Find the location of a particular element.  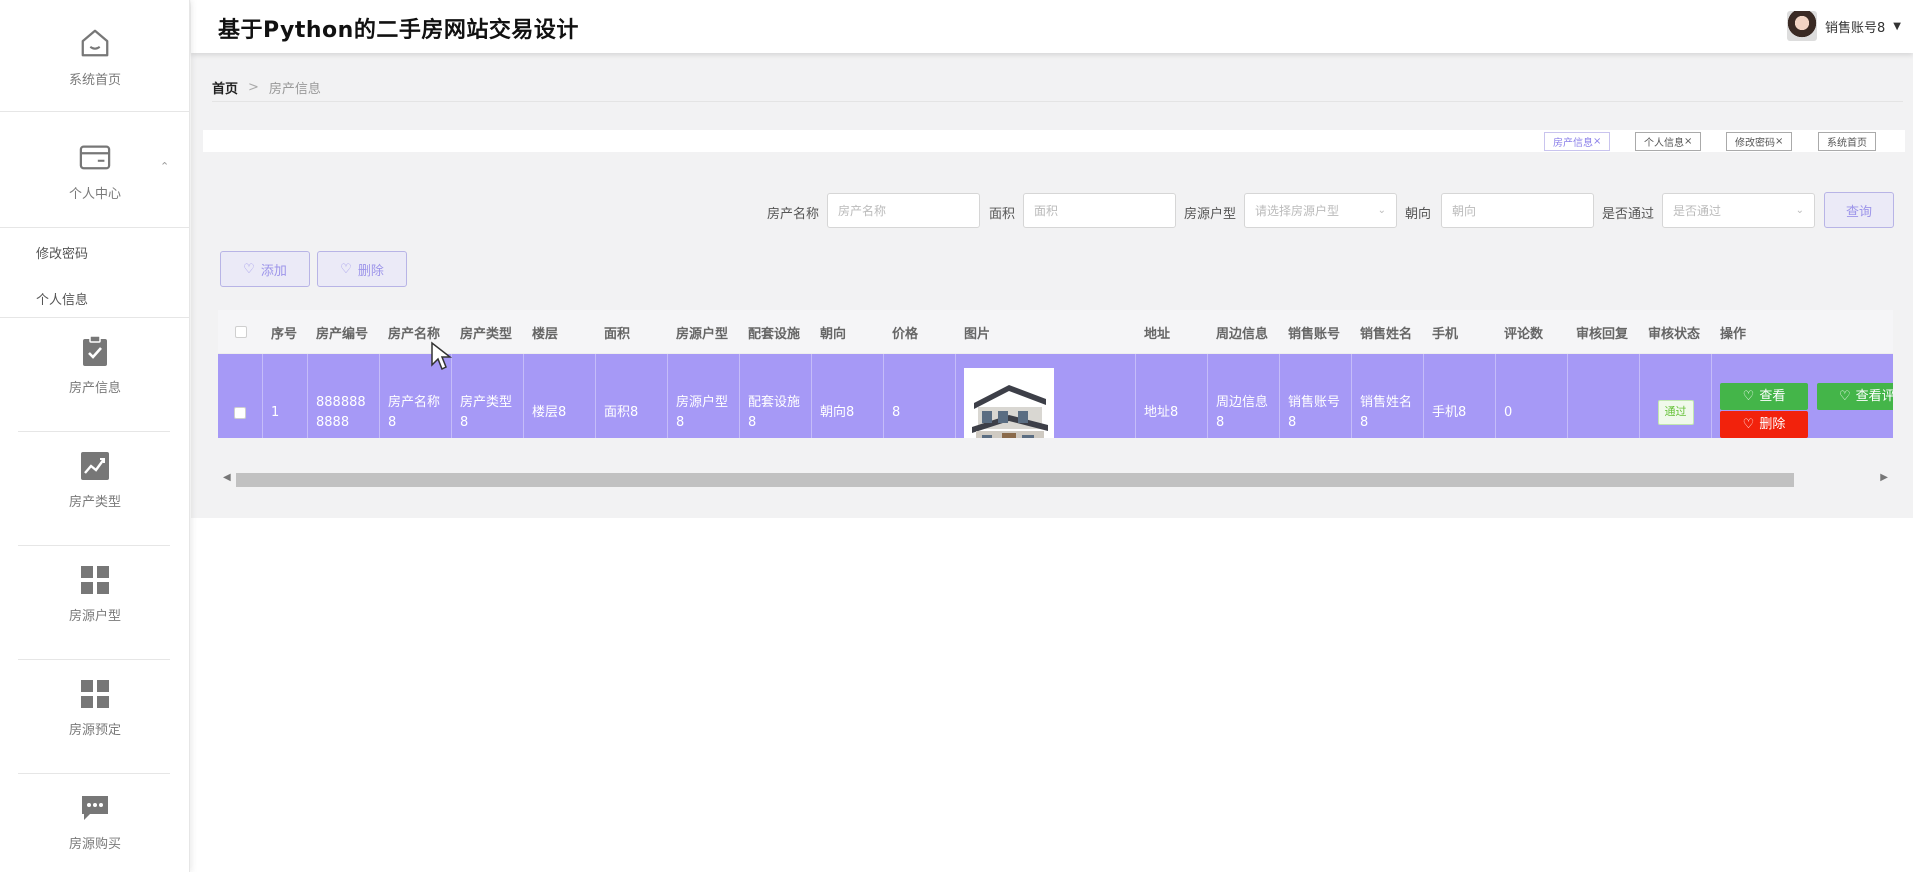

sidebar-item-property-type: 房产类型 is located at coordinates (95, 480).